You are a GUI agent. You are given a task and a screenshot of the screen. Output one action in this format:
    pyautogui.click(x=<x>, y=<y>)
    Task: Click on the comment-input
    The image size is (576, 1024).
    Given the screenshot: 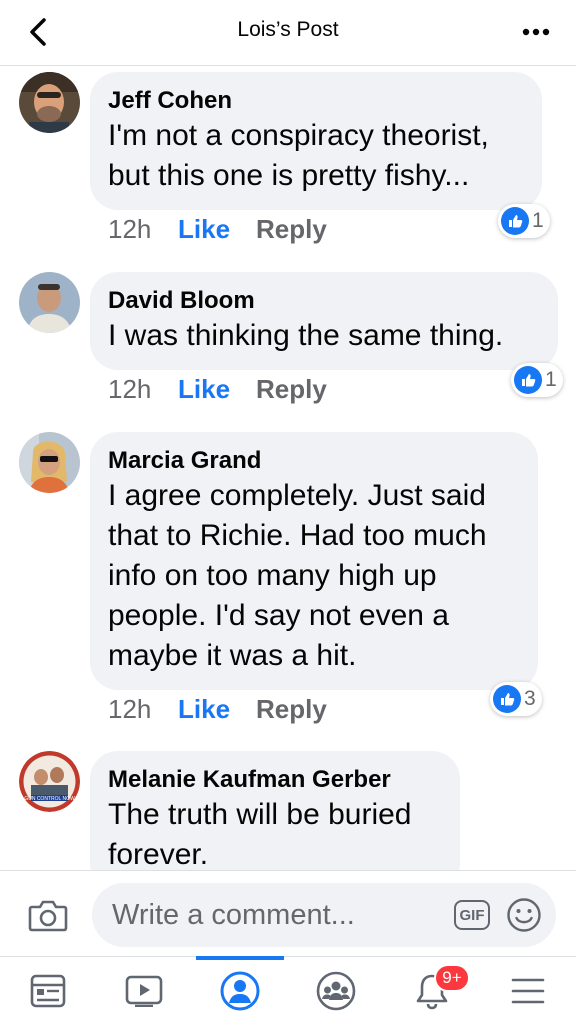 What is the action you would take?
    pyautogui.click(x=272, y=915)
    